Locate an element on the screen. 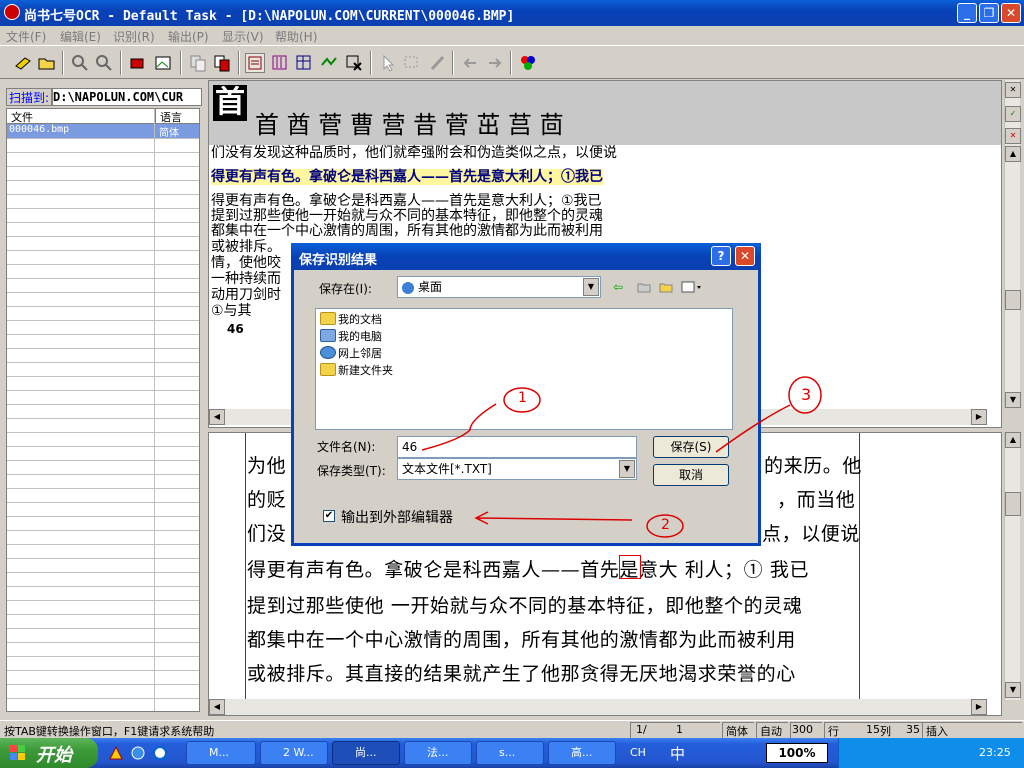 The width and height of the screenshot is (1024, 768). image-icon is located at coordinates (163, 63).